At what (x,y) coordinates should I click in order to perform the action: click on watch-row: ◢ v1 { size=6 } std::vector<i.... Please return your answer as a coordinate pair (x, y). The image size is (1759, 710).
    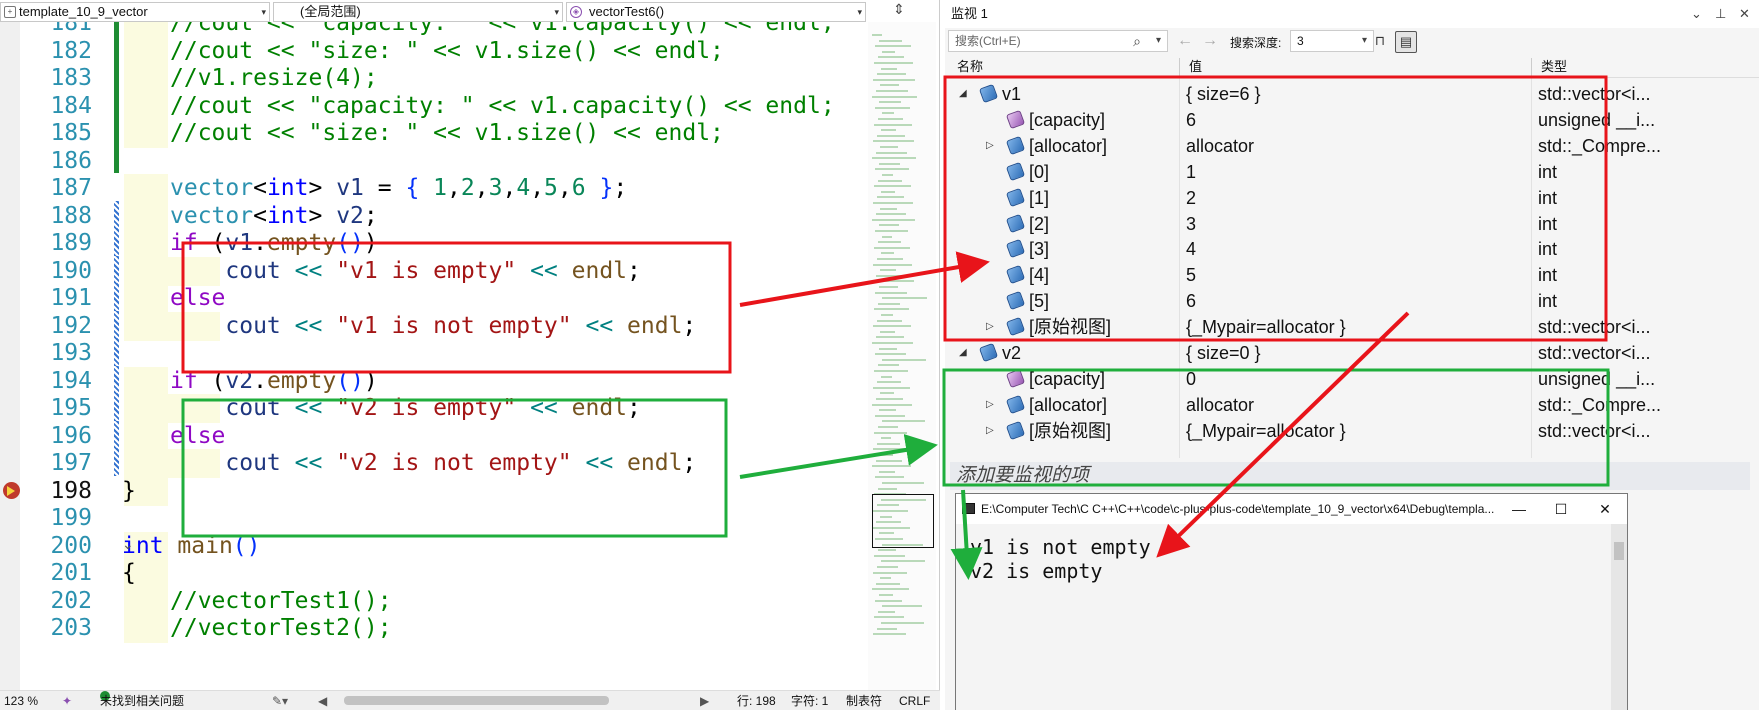
    Looking at the image, I should click on (1352, 94).